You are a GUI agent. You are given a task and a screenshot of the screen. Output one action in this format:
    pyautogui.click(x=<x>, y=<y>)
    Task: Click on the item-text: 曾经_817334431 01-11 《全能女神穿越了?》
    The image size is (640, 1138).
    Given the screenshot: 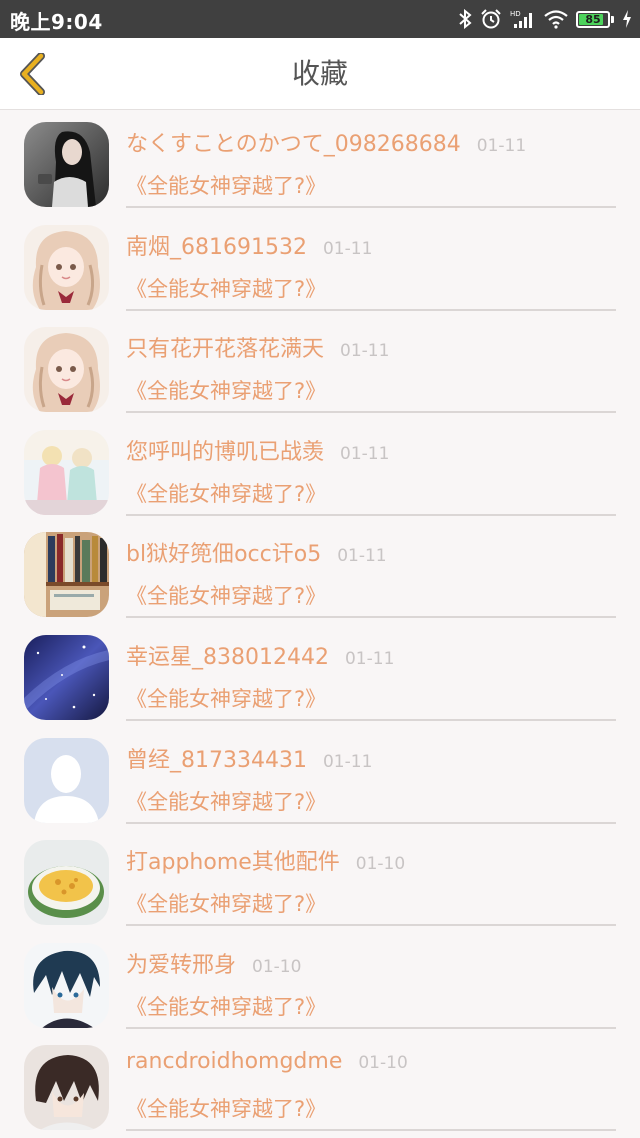 What is the action you would take?
    pyautogui.click(x=371, y=775)
    